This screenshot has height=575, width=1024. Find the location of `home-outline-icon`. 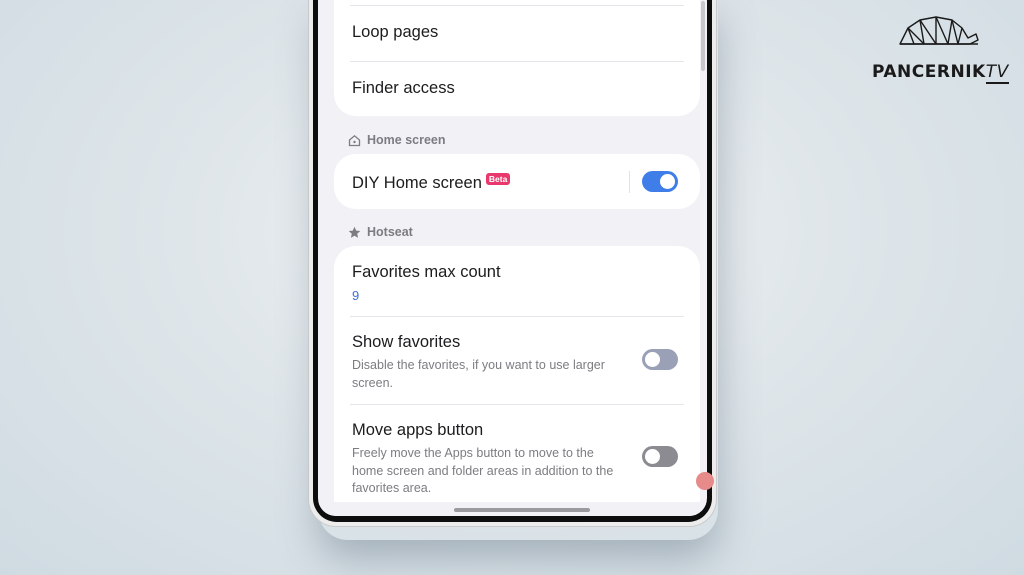

home-outline-icon is located at coordinates (354, 140).